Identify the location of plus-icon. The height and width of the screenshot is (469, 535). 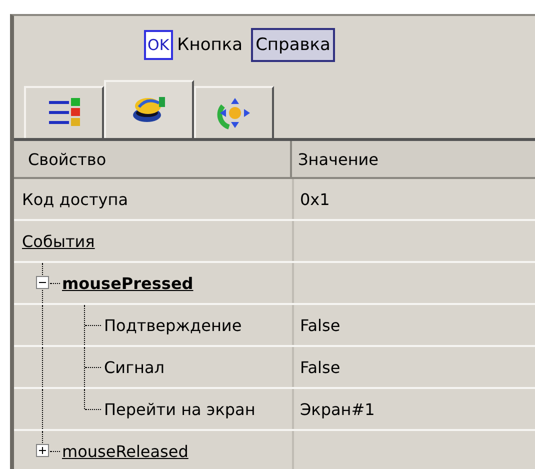
(42, 450).